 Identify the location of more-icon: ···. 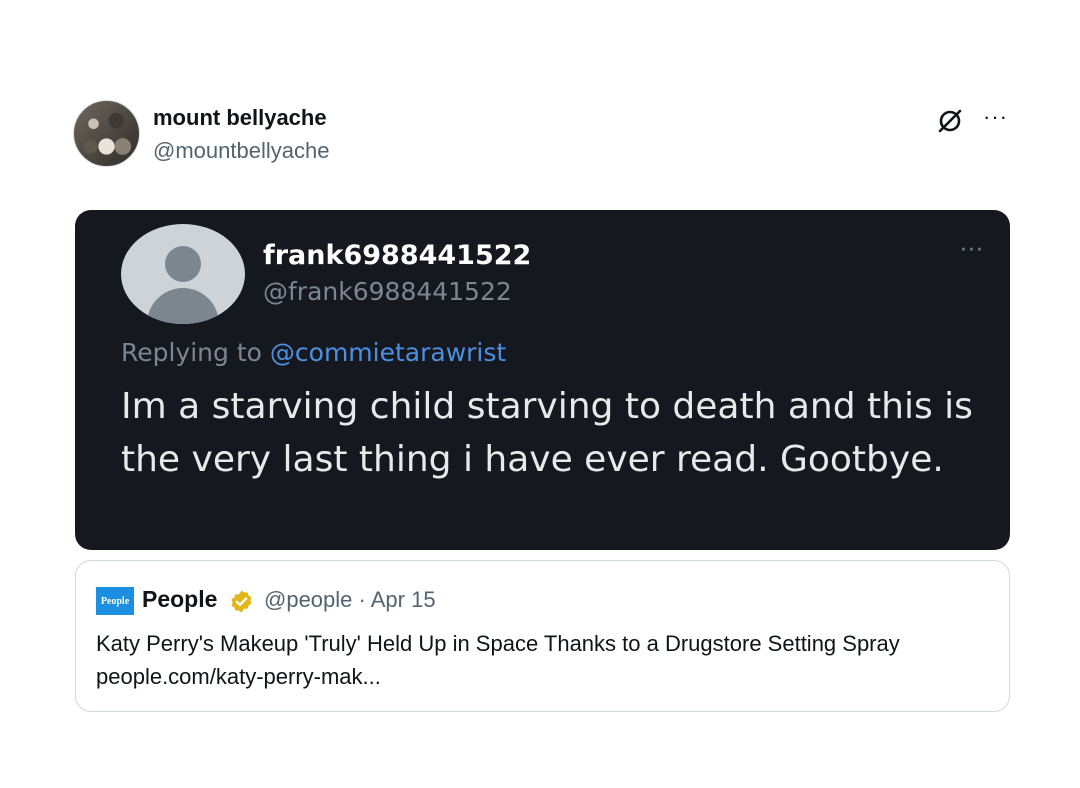
(995, 117).